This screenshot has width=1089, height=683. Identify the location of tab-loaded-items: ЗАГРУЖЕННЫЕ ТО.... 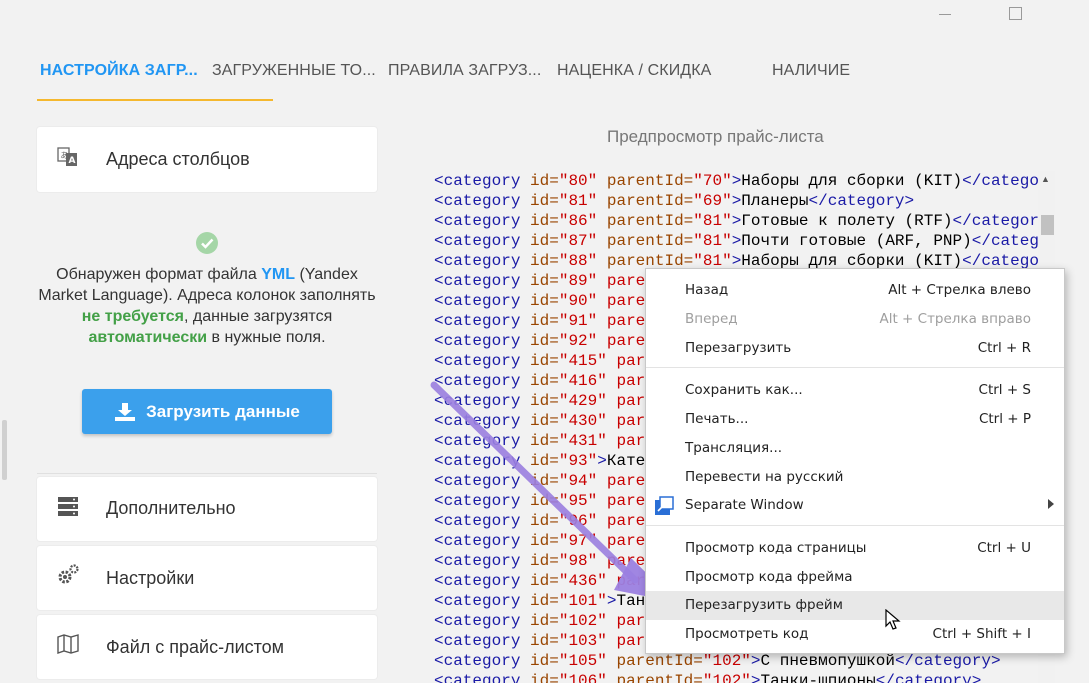
(294, 71).